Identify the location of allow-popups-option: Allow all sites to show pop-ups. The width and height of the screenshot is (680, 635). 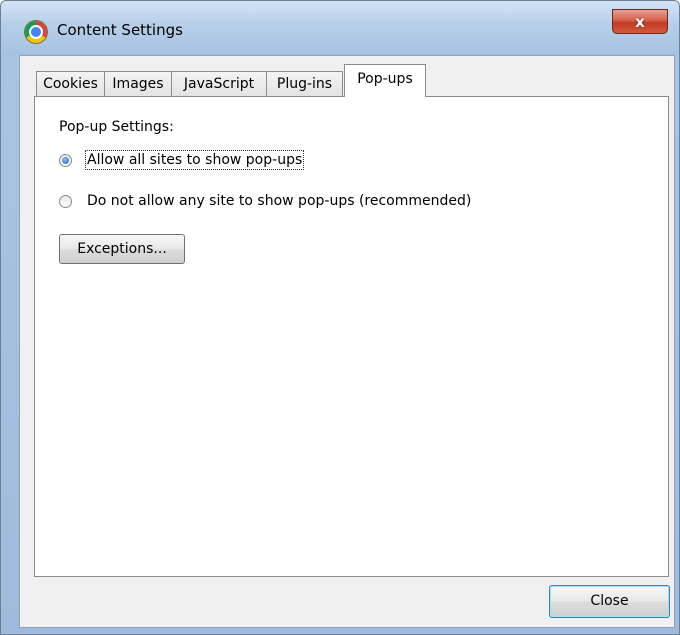
(182, 160).